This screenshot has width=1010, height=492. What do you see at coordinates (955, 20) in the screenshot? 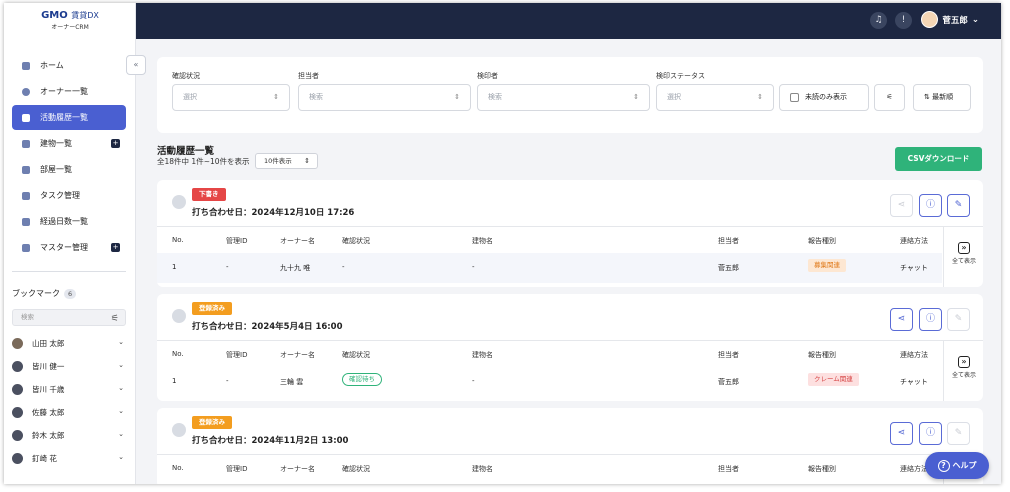
I see `user-name: 菅五郎` at bounding box center [955, 20].